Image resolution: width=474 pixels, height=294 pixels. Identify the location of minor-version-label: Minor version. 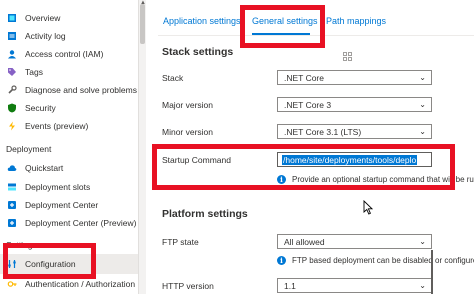
(188, 132).